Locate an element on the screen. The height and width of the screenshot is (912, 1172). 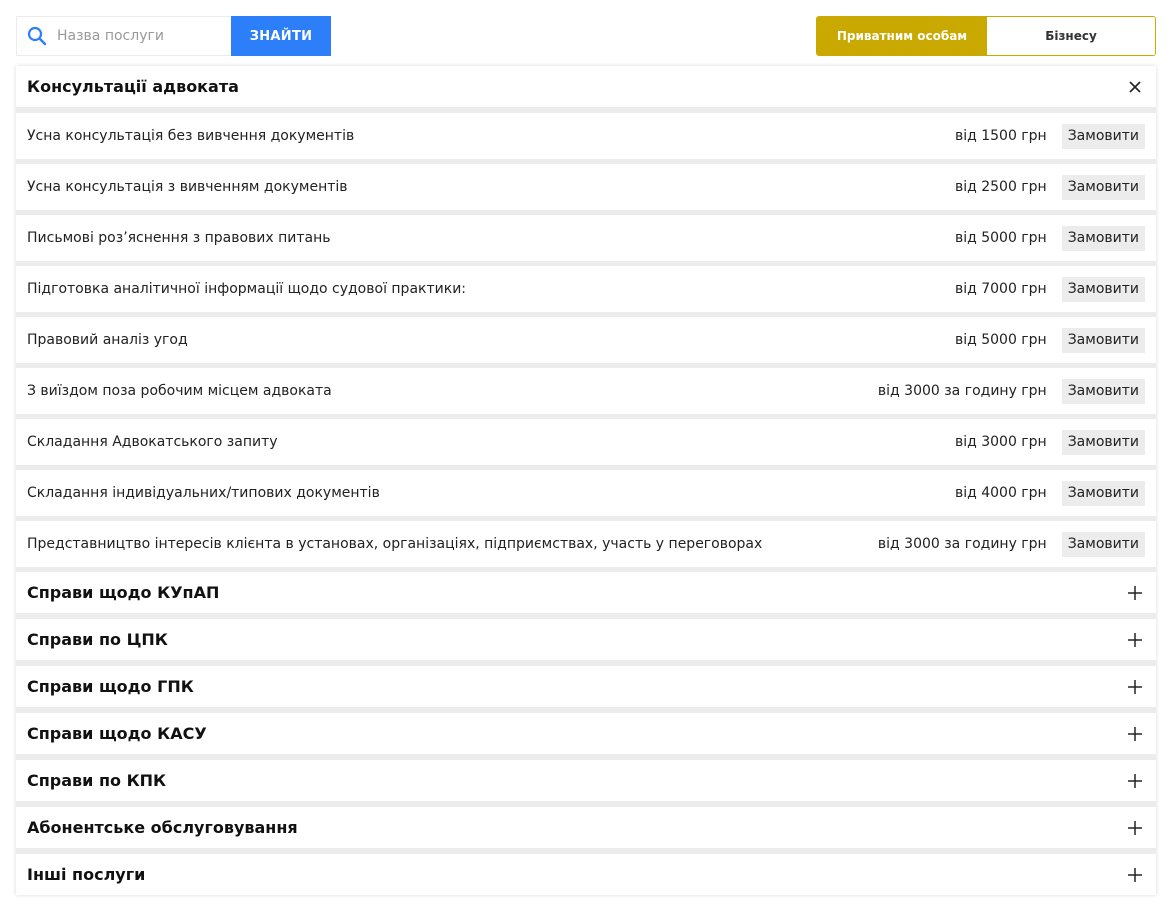
accordion-header-kasu: Справи щодо КАСУ is located at coordinates (586, 733).